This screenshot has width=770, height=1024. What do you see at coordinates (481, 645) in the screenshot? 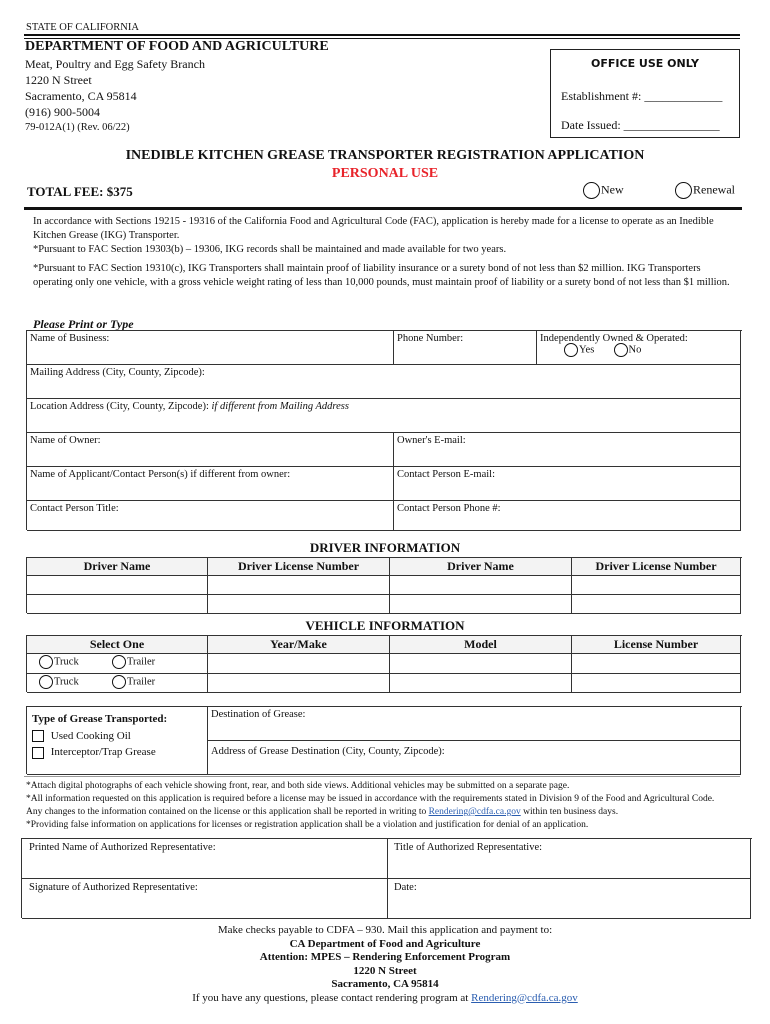
I see `model-header: Model` at bounding box center [481, 645].